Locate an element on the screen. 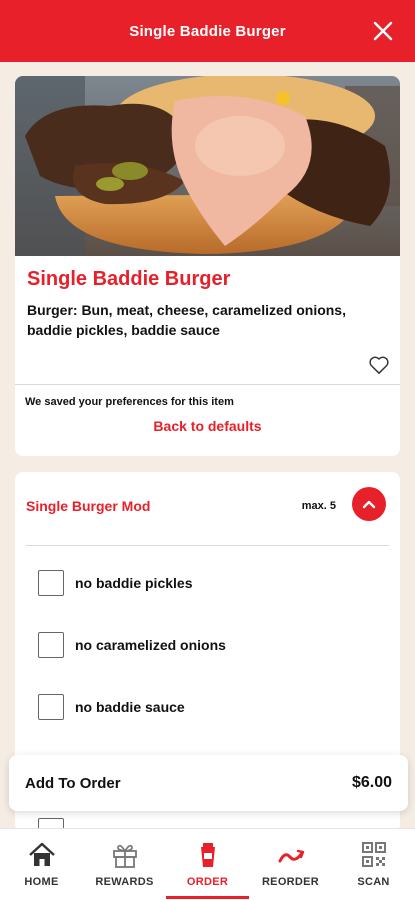 This screenshot has width=415, height=900. page-title: Single Baddie Burger is located at coordinates (207, 31).